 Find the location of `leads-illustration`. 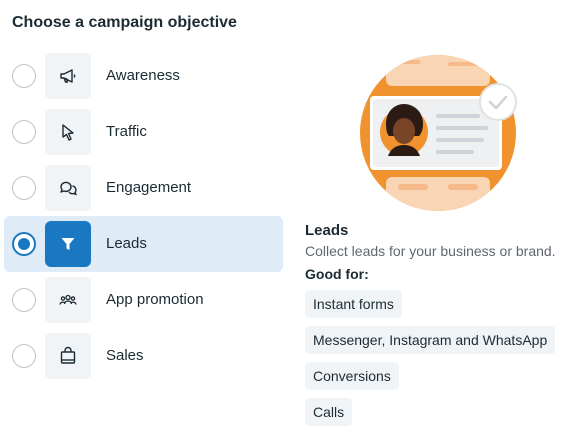

leads-illustration is located at coordinates (438, 133).